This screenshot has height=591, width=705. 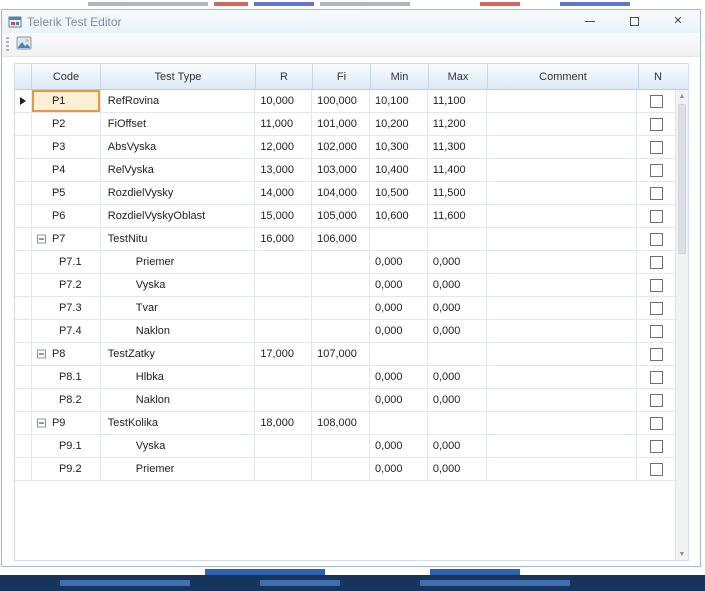 I want to click on cell-code: P7.4, so click(x=66, y=331).